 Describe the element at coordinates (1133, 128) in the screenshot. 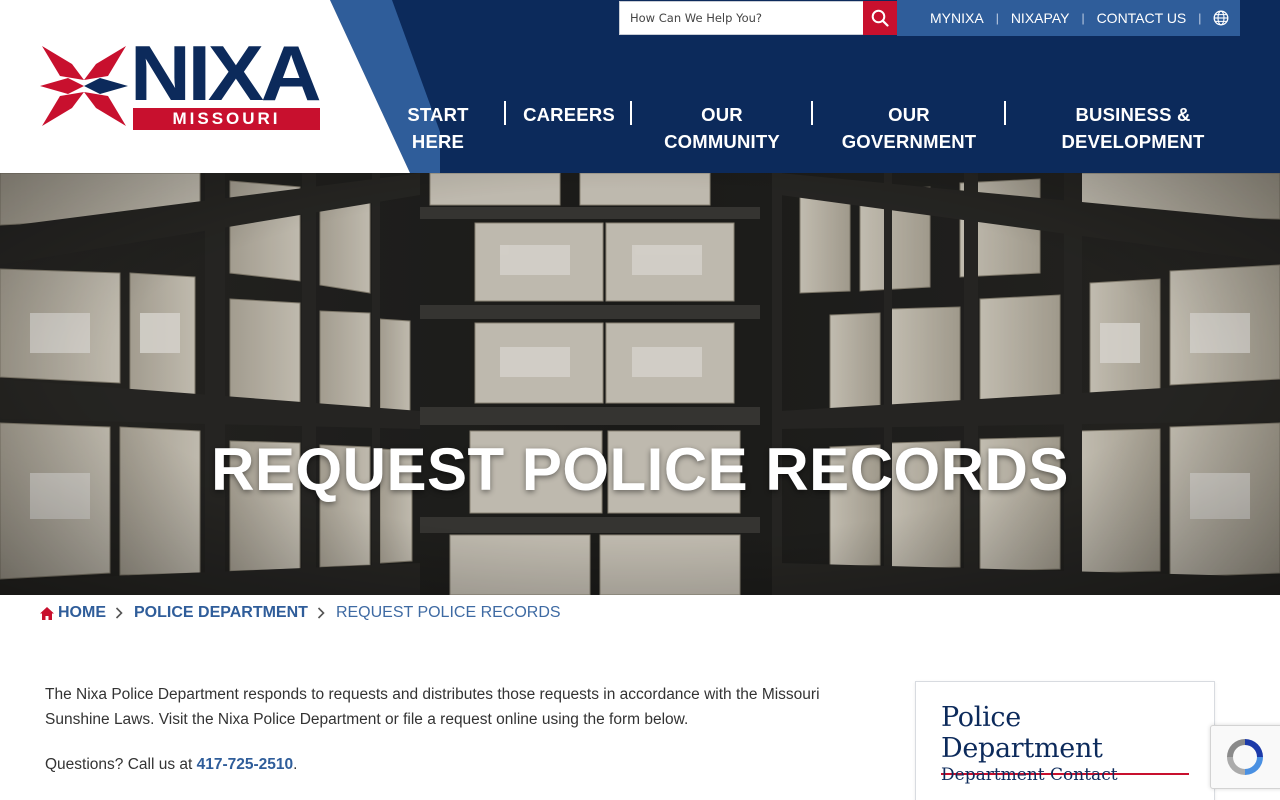

I see `nav-business-development: BUSINESS & DEVELOPMENT` at that location.